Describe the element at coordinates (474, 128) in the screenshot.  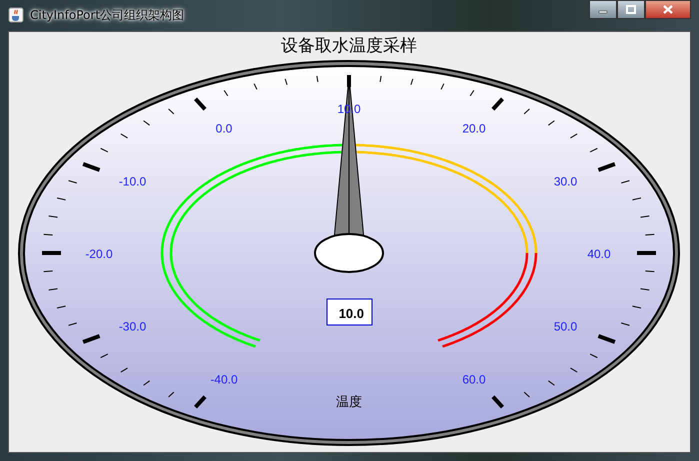
I see `tick-label: 20.0` at that location.